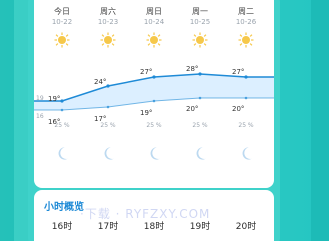 This screenshot has width=329, height=241. I want to click on watermark: ·下载 · RYFZXY.COM, so click(145, 214).